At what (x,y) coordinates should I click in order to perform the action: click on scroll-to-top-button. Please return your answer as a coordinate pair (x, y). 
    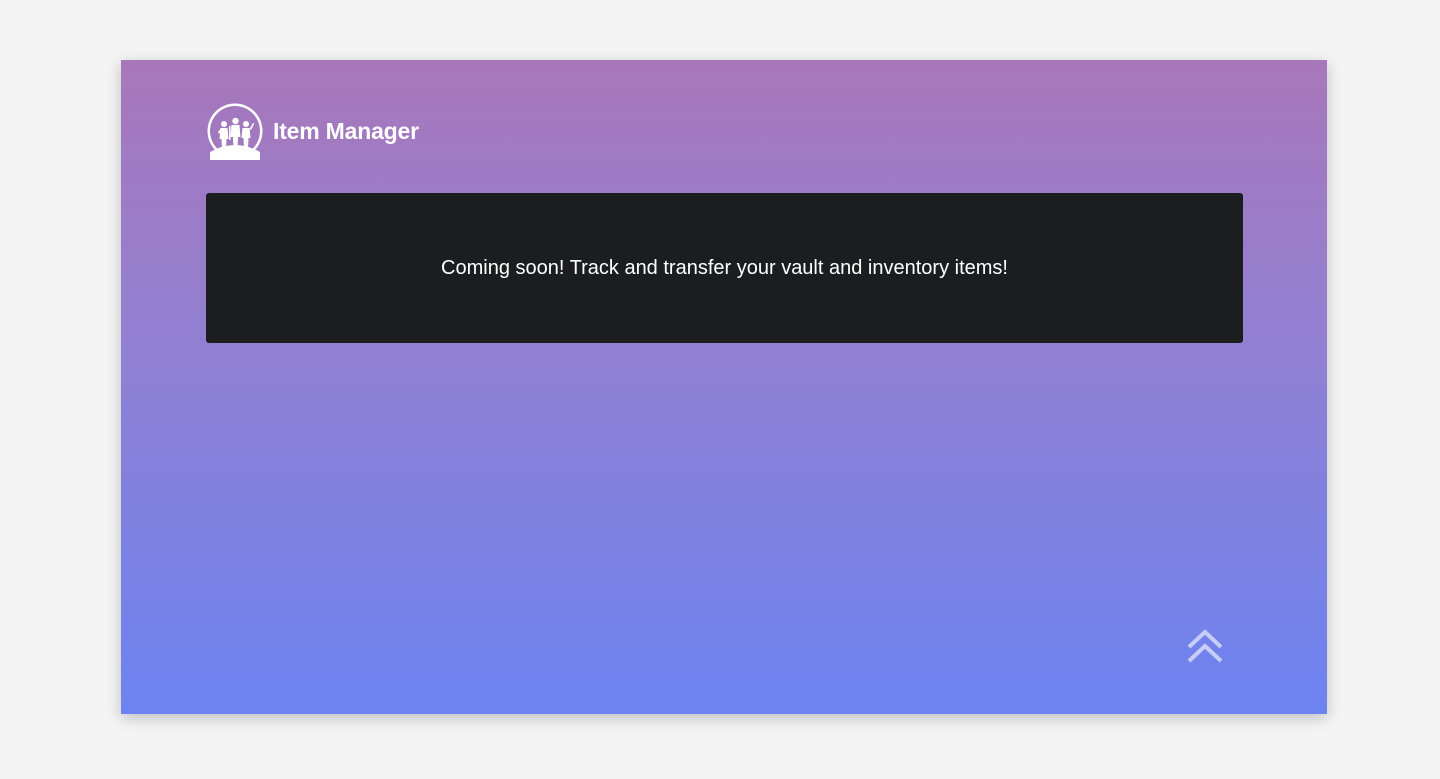
    Looking at the image, I should click on (1205, 647).